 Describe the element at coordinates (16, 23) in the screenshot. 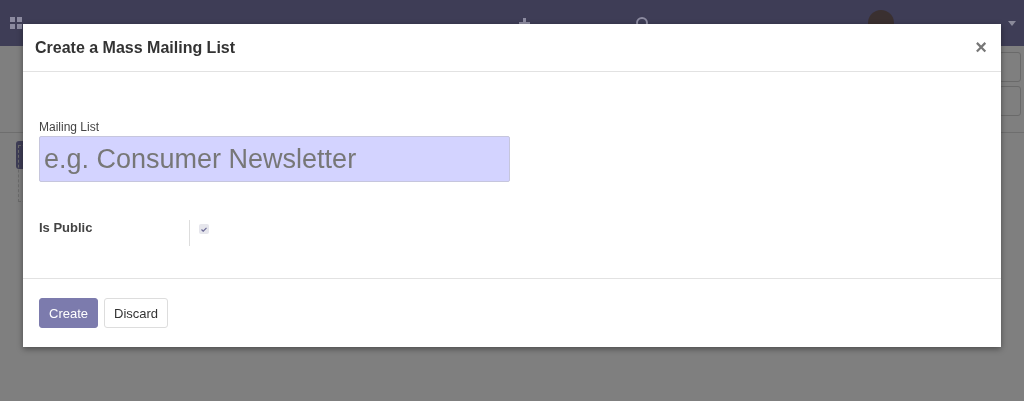

I see `app-grid-icon` at that location.